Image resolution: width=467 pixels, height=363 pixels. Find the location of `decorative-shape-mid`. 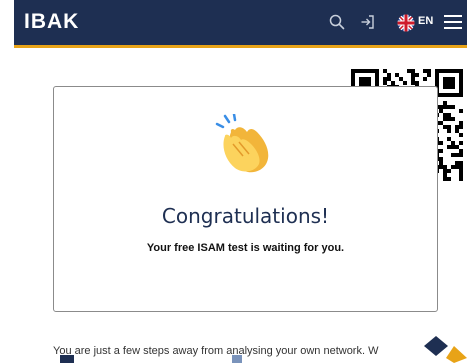

decorative-shape-mid is located at coordinates (237, 359).